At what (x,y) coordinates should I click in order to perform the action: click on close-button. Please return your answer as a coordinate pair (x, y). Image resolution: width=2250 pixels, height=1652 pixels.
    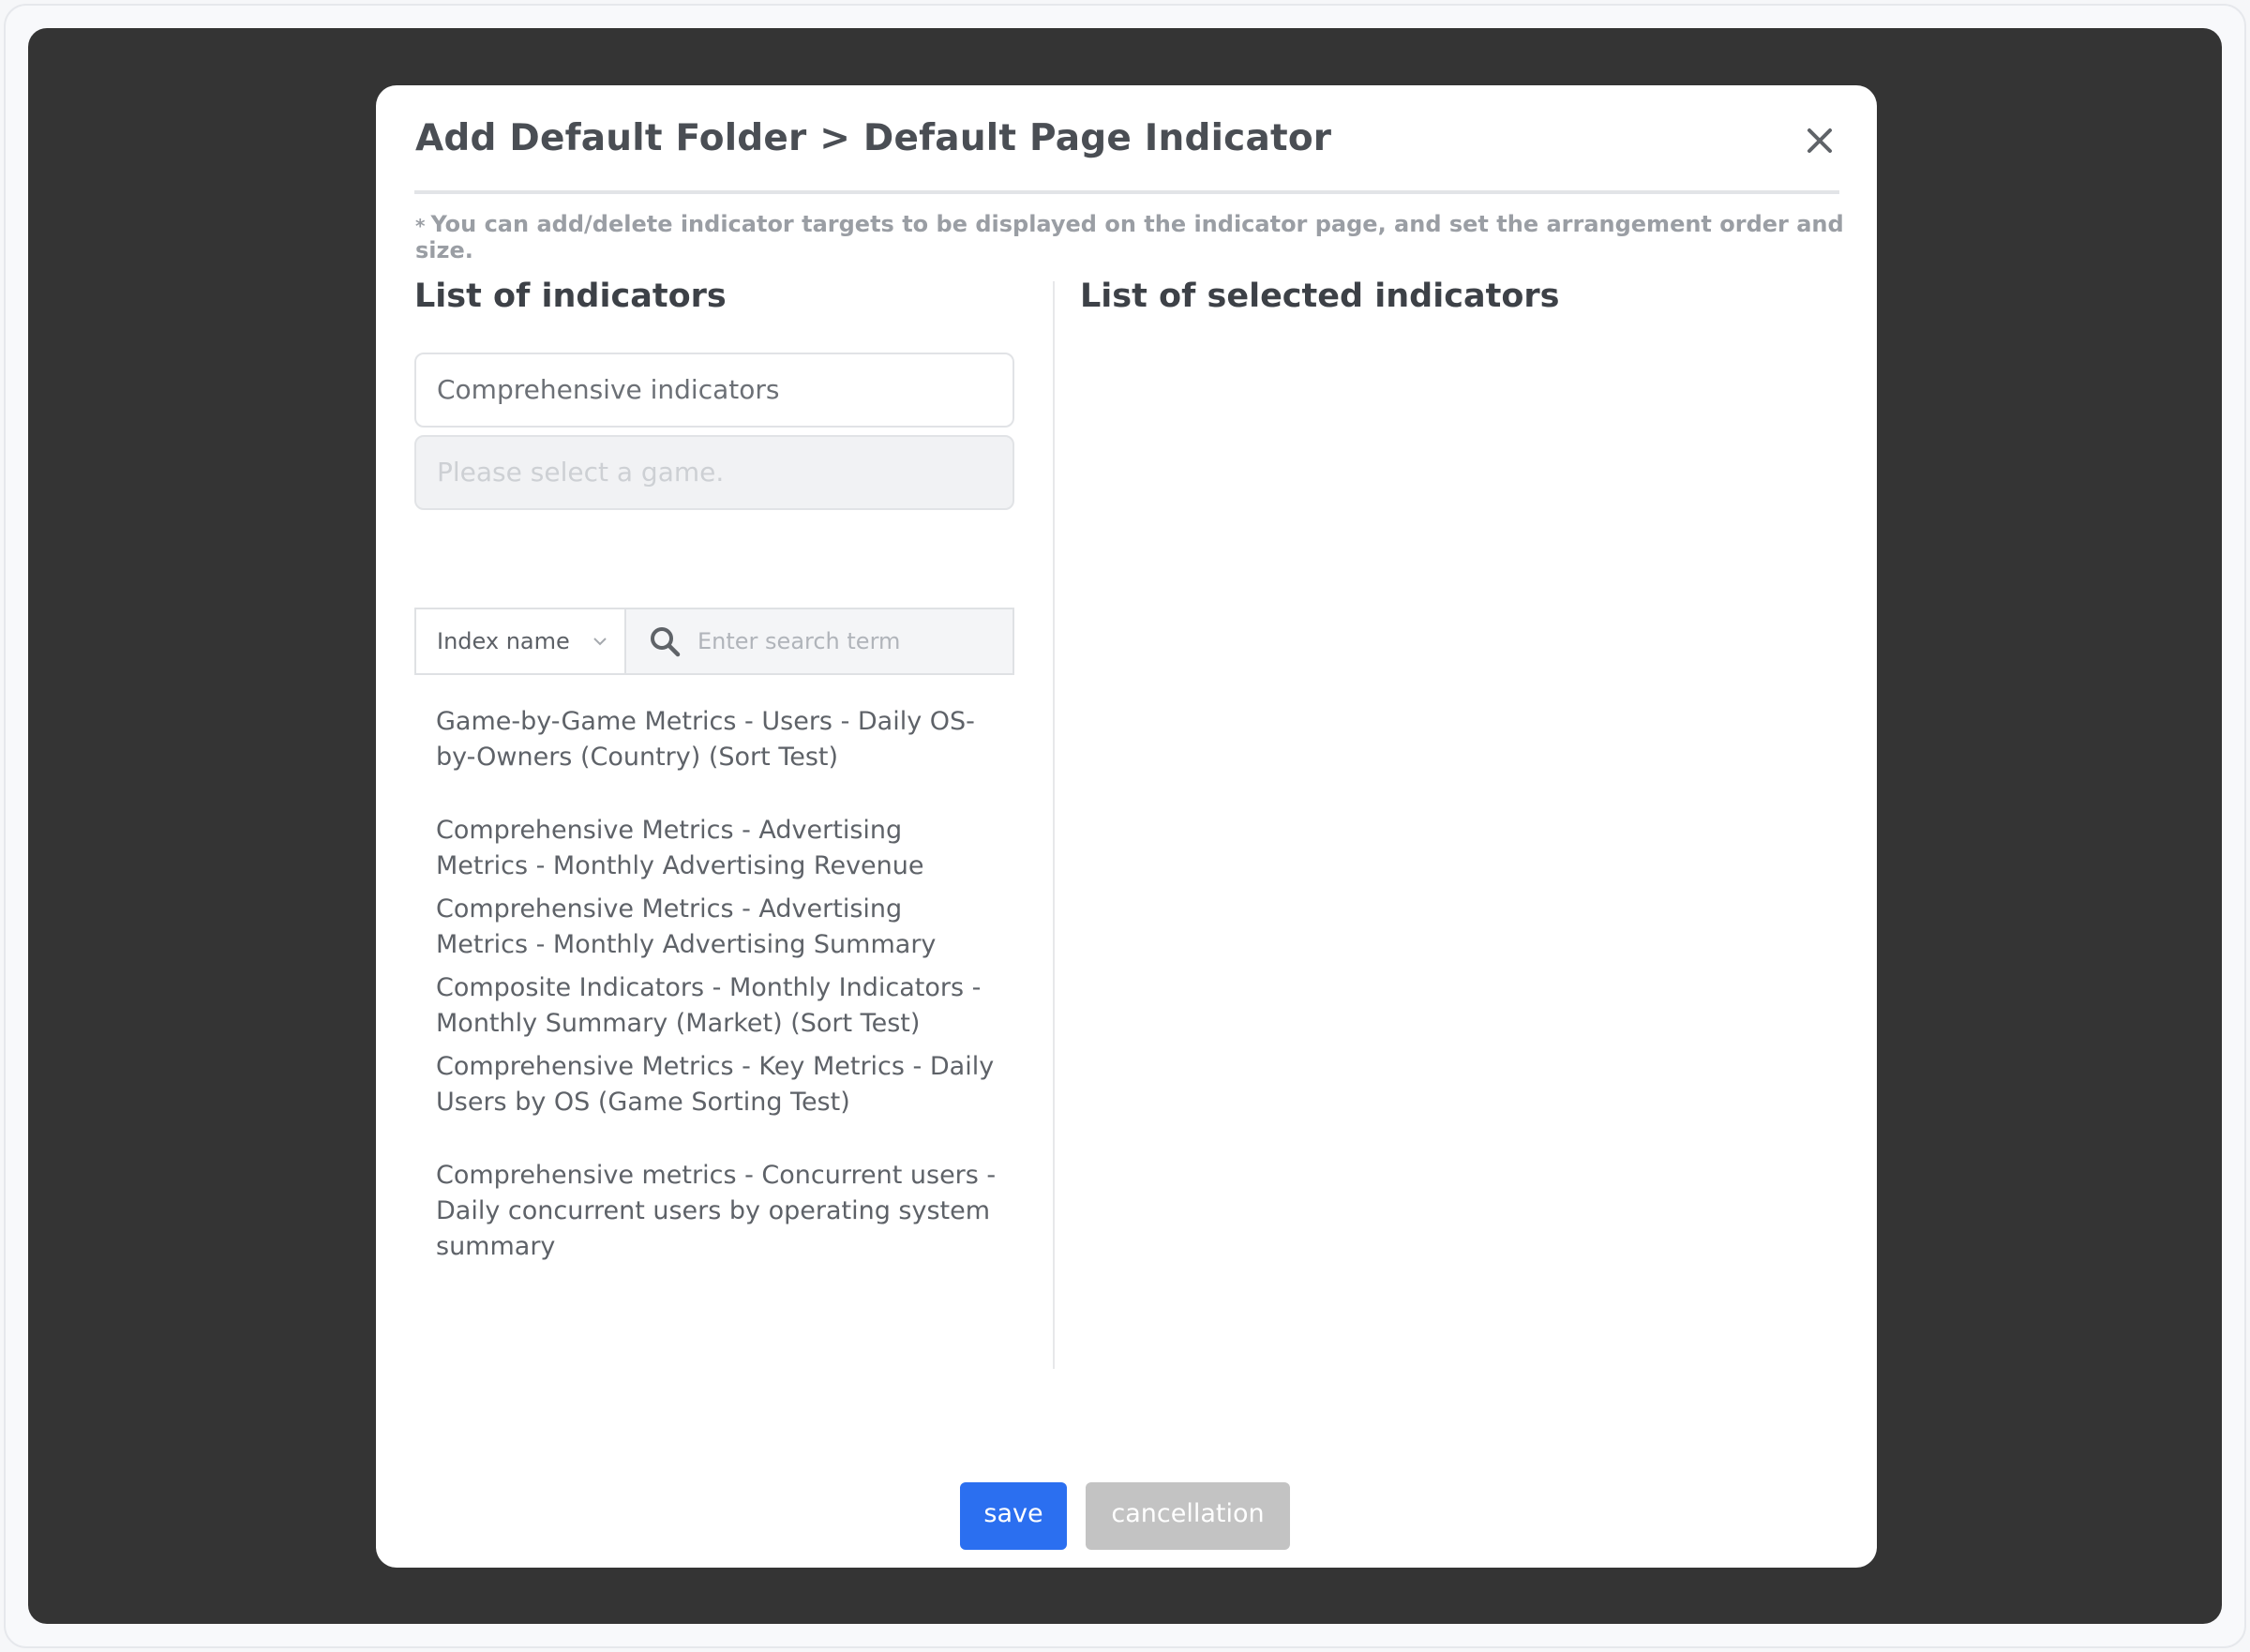
    Looking at the image, I should click on (1820, 141).